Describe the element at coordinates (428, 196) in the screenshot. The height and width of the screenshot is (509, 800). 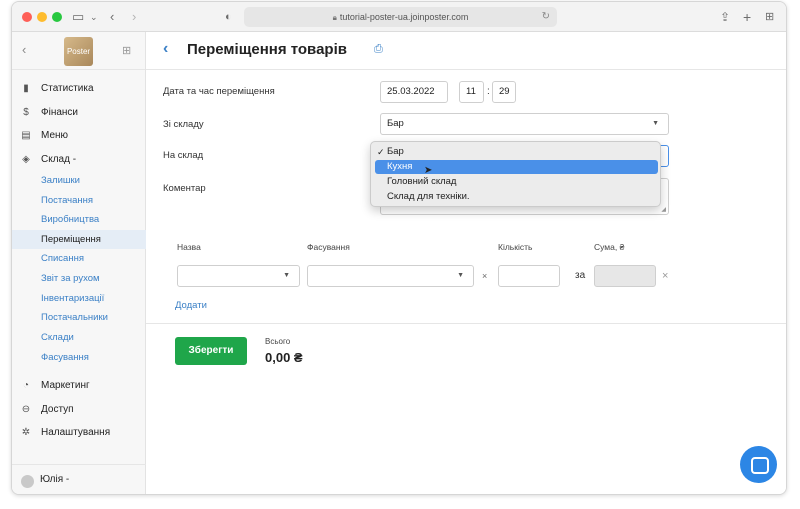
I see `dropdown-option-label: Склад для техніки.` at that location.